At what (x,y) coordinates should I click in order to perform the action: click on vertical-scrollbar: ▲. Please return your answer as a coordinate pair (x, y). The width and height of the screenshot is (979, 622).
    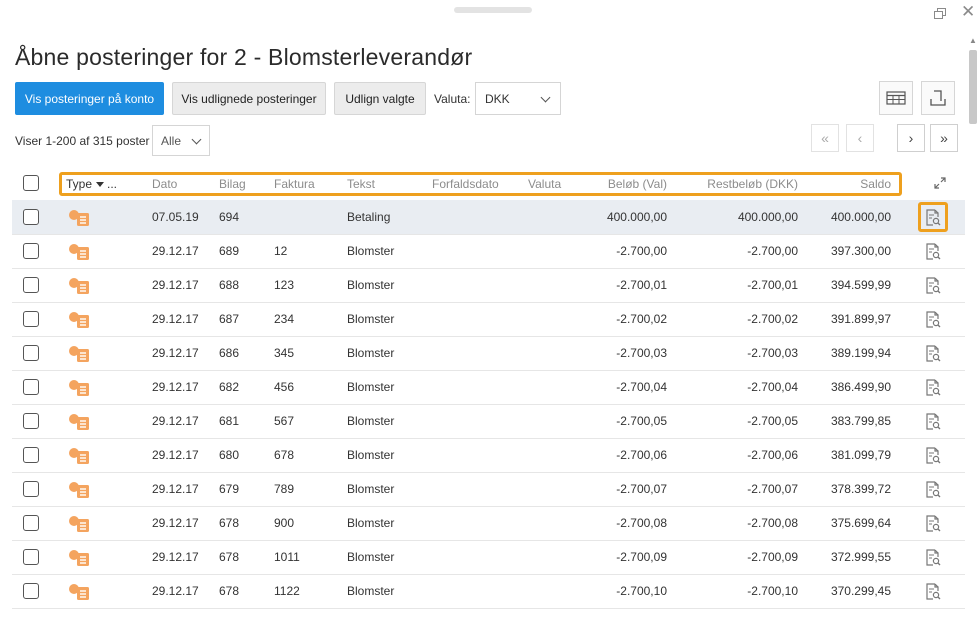
    Looking at the image, I should click on (973, 329).